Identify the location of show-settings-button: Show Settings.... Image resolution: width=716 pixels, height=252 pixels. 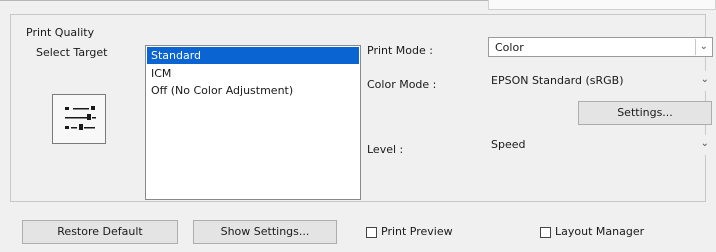
(265, 232).